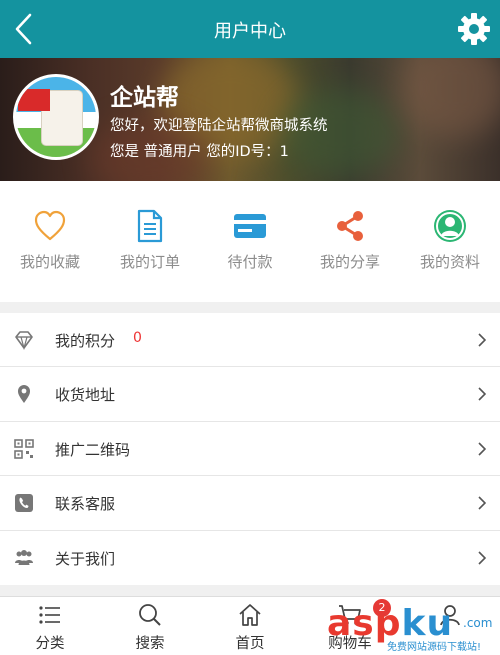 The image size is (500, 655). I want to click on menu-item-qrcode: 推广二维码, so click(250, 449).